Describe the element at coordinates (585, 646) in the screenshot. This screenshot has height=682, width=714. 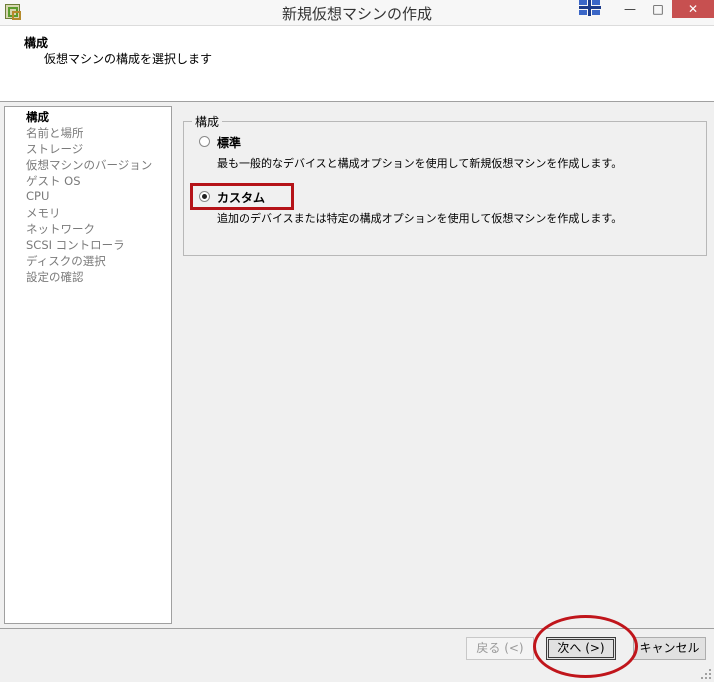
I see `next-button-annotation-circle` at that location.